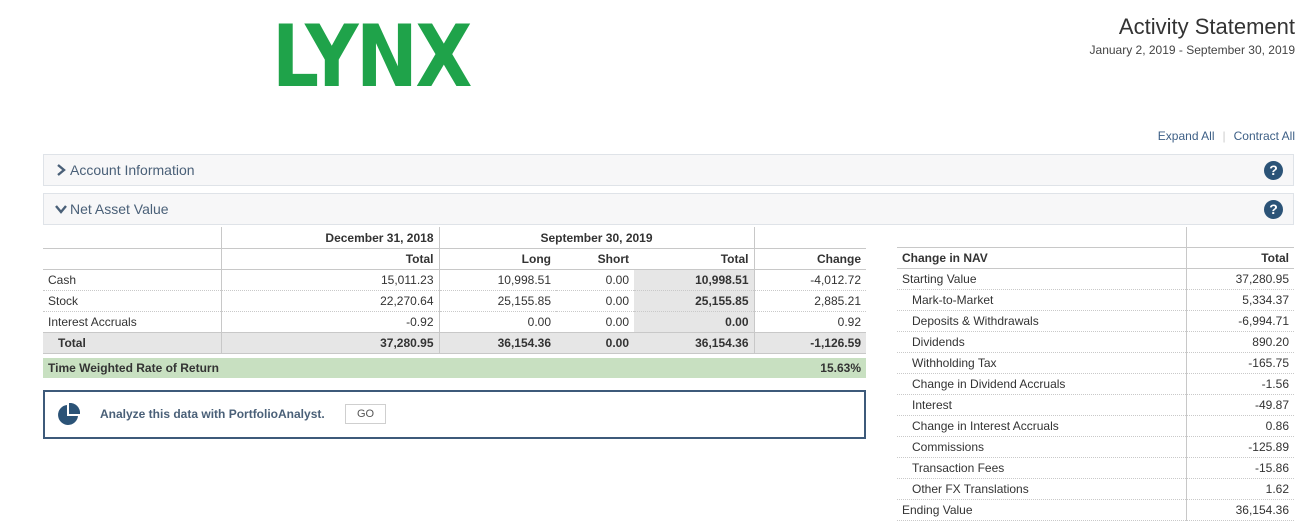 This screenshot has width=1307, height=527. I want to click on table-row: Transaction Fees -15.86, so click(1095, 468).